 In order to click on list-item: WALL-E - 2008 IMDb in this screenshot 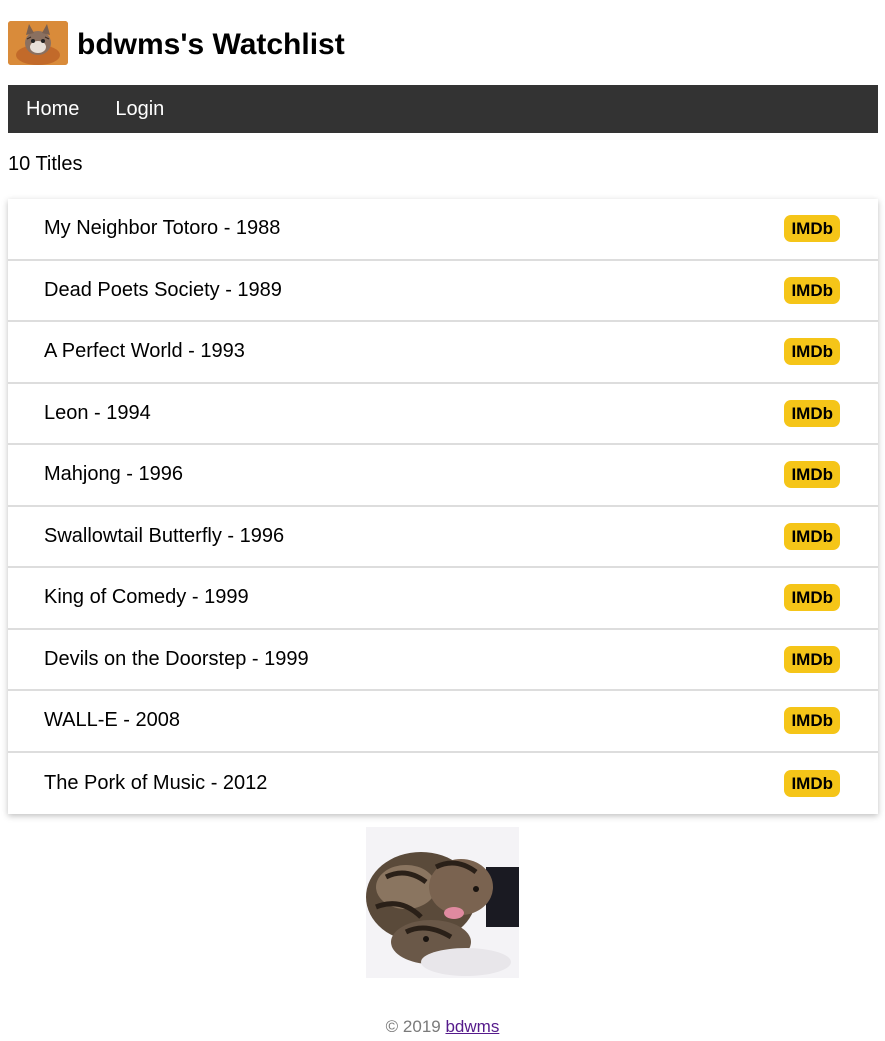, I will do `click(443, 722)`.